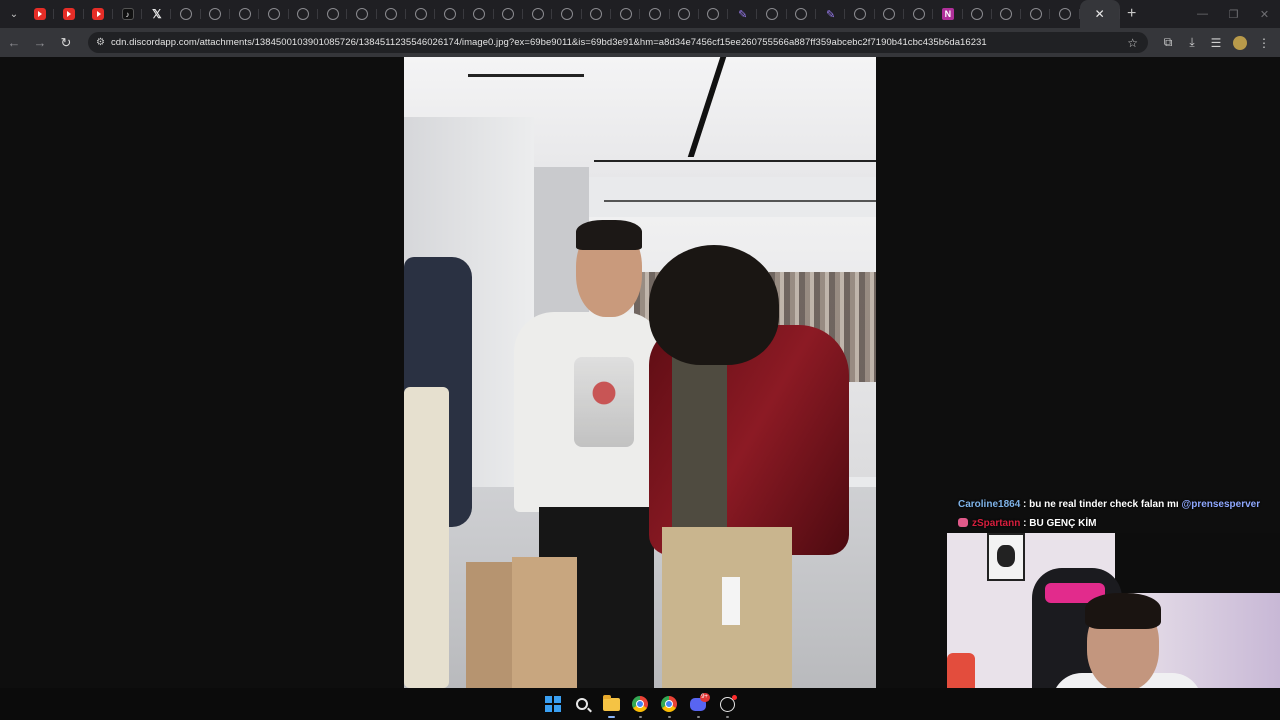 The image size is (1280, 720). I want to click on tab-tiktok: ♪, so click(128, 14).